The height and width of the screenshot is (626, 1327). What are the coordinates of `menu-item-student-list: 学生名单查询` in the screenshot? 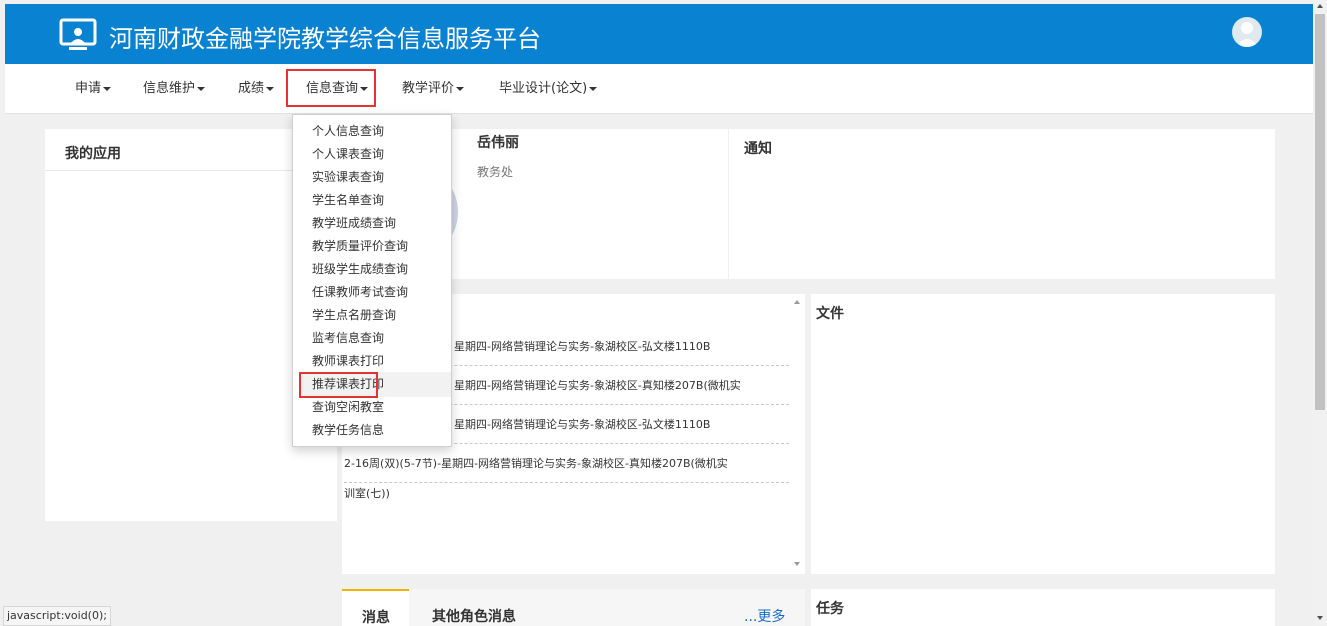 It's located at (348, 200).